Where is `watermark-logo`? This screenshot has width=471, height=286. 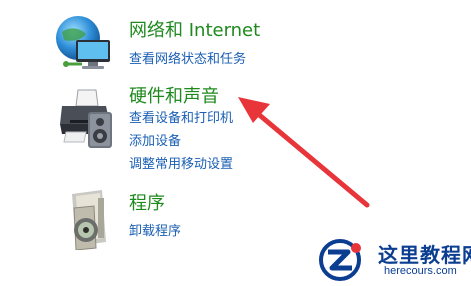
watermark-logo is located at coordinates (340, 260).